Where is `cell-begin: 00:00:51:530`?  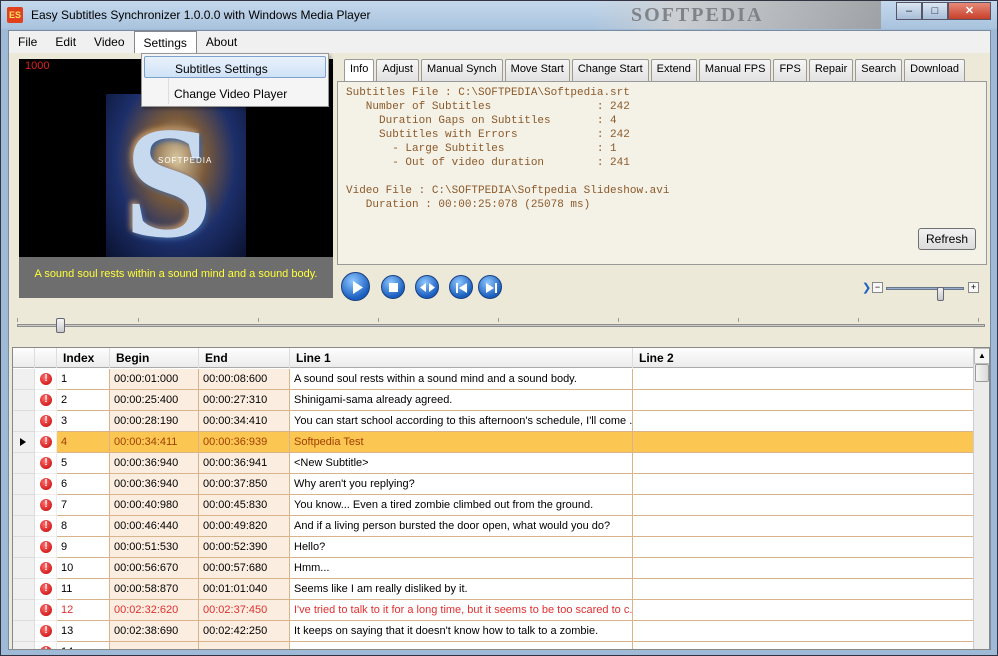 cell-begin: 00:00:51:530 is located at coordinates (154, 547).